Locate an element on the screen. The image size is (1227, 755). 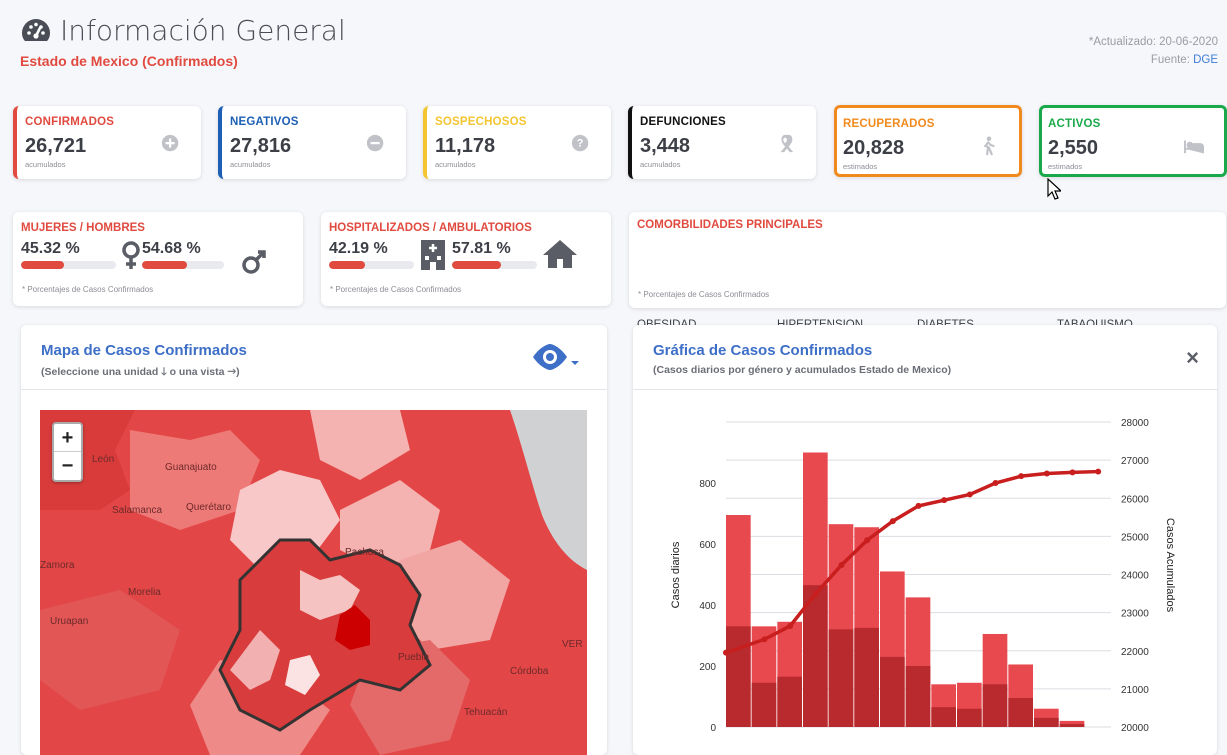
stat-card-recuperados: RECUPERADOS 20,828 estimados is located at coordinates (928, 141).